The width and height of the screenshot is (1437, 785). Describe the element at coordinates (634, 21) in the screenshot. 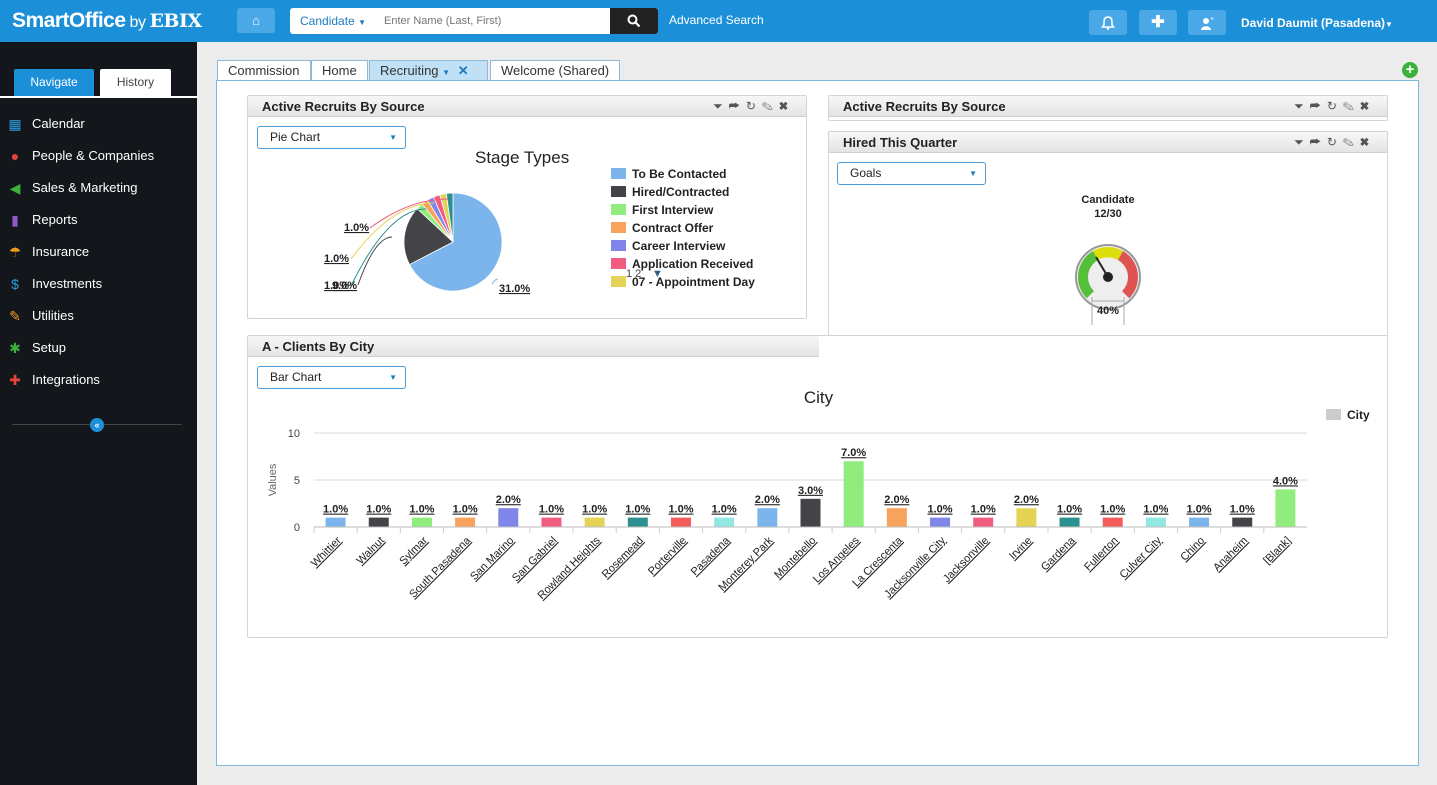

I see `search-button` at that location.